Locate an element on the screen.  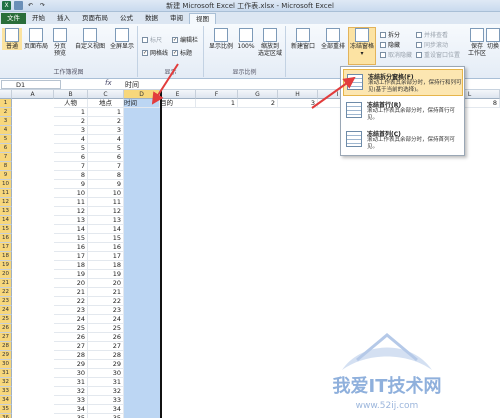
page-layout-view-button: 页面布局 is located at coordinates (36, 39).